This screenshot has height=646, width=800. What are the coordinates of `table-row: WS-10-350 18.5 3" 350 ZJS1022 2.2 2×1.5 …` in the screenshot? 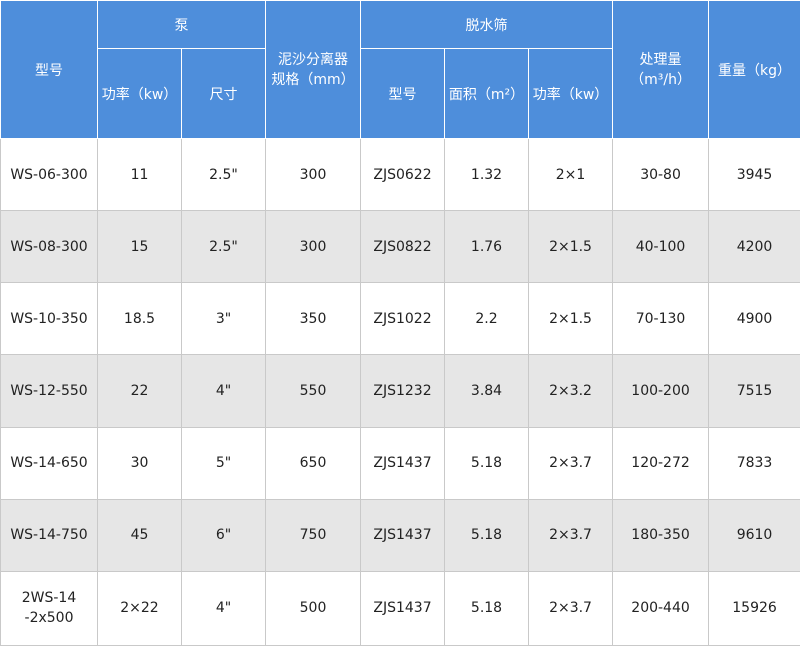 It's located at (400, 319).